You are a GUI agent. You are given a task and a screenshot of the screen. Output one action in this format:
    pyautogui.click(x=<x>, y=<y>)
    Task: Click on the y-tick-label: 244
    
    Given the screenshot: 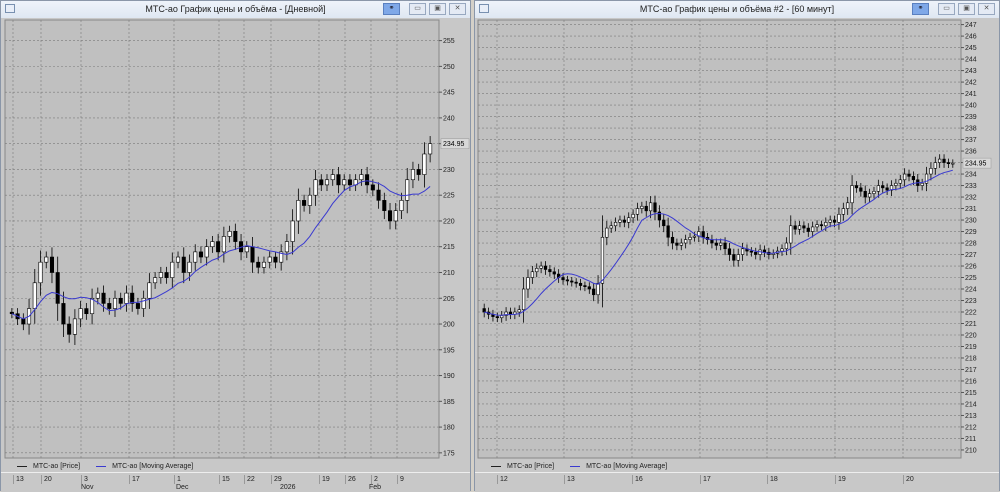 What is the action you would take?
    pyautogui.click(x=971, y=60)
    